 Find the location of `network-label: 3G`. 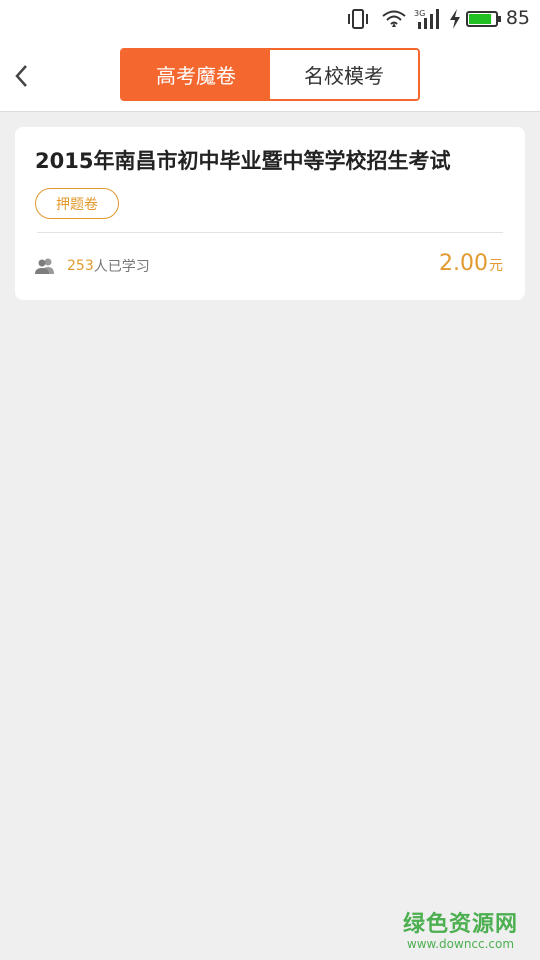

network-label: 3G is located at coordinates (419, 13).